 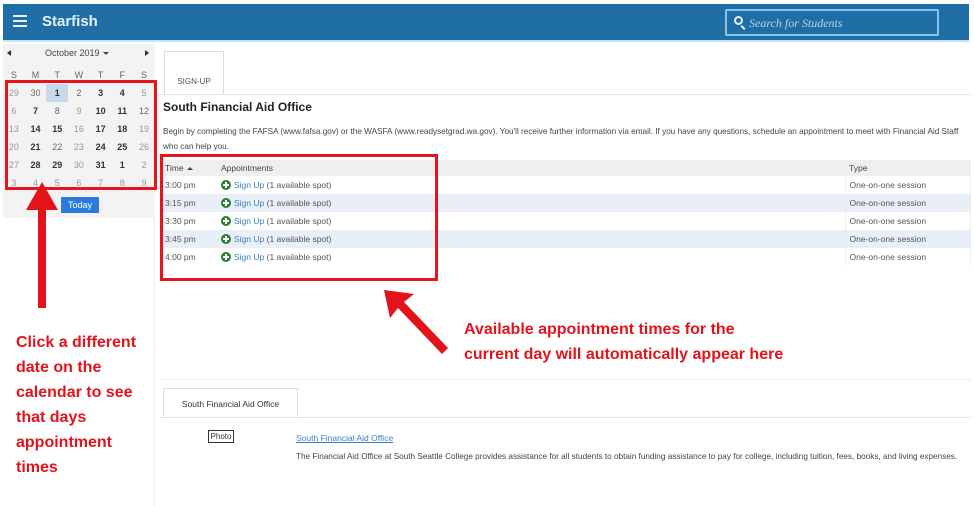 I want to click on calendar-day: 19, so click(x=144, y=129).